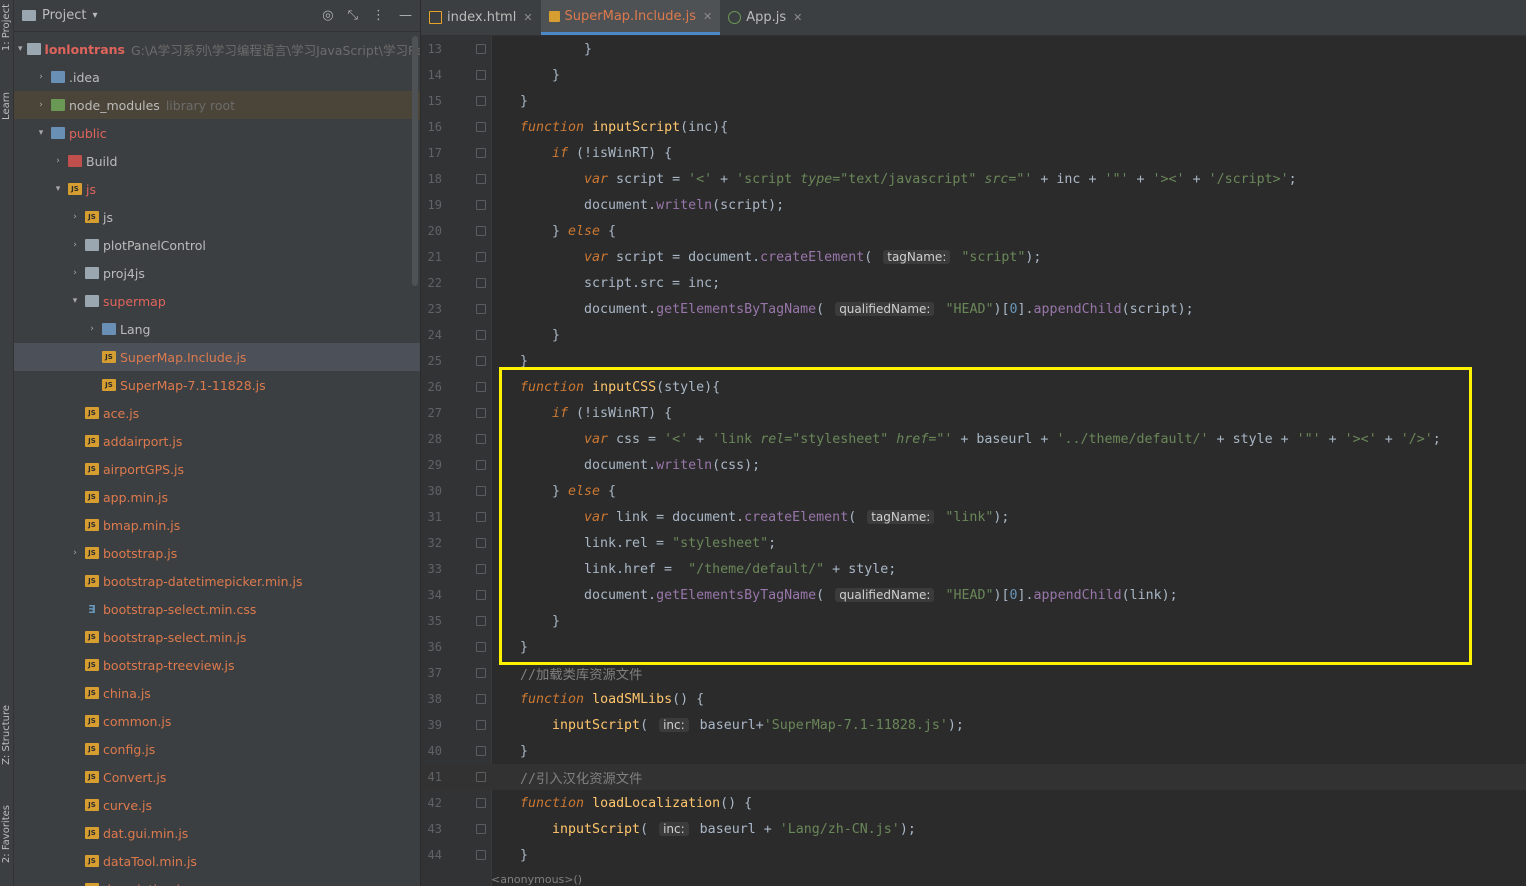 This screenshot has width=1526, height=886. I want to click on tree-item: JS config.js, so click(217, 749).